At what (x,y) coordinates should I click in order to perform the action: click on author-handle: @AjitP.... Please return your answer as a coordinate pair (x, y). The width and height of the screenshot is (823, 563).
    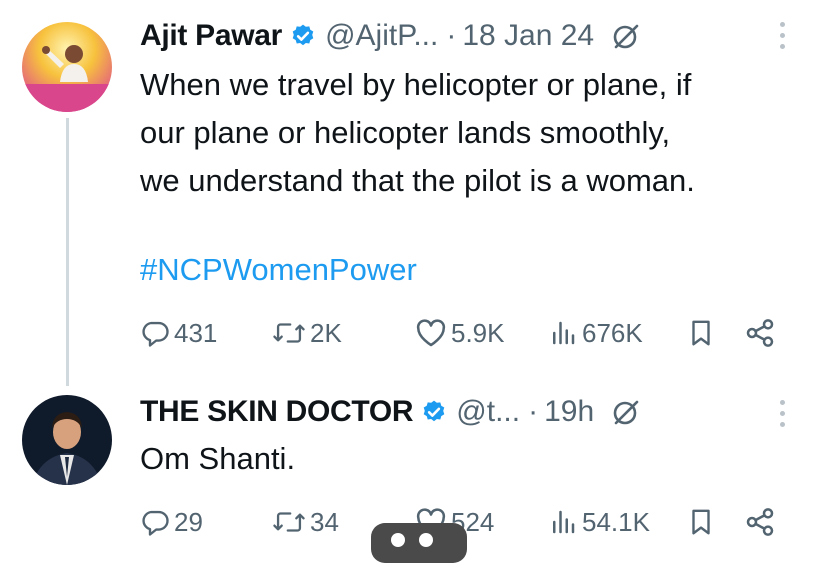
    Looking at the image, I should click on (381, 36).